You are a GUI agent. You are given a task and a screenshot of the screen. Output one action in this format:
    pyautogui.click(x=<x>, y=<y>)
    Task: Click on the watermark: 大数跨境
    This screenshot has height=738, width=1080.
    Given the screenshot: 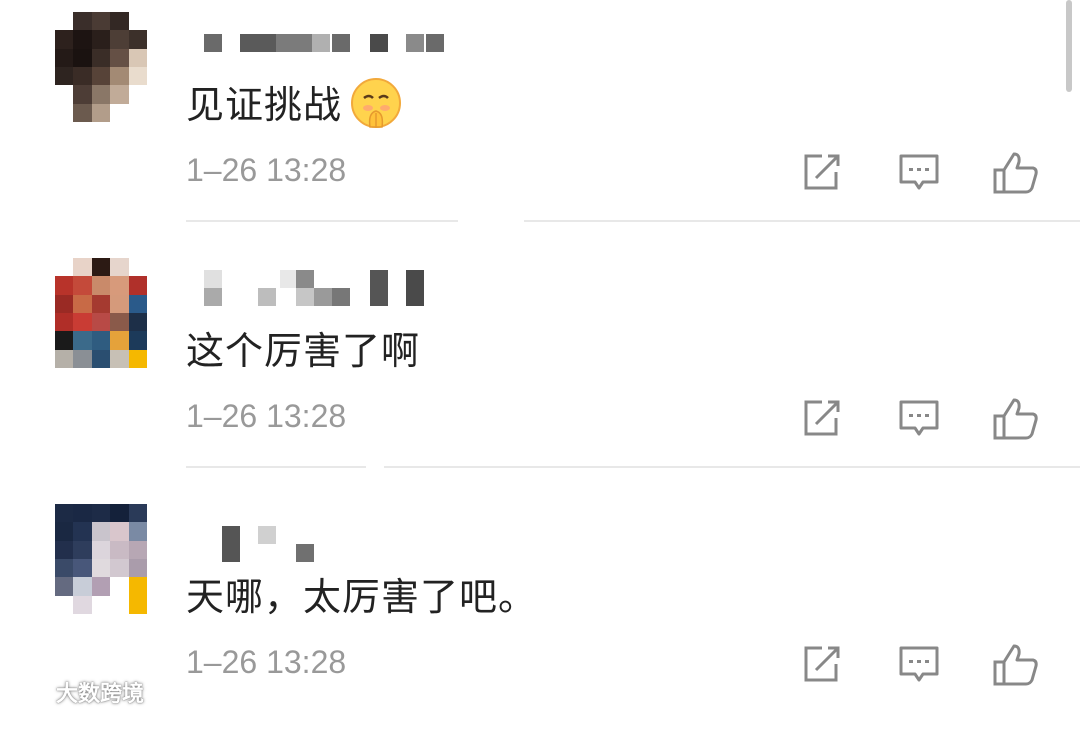 What is the action you would take?
    pyautogui.click(x=77, y=692)
    